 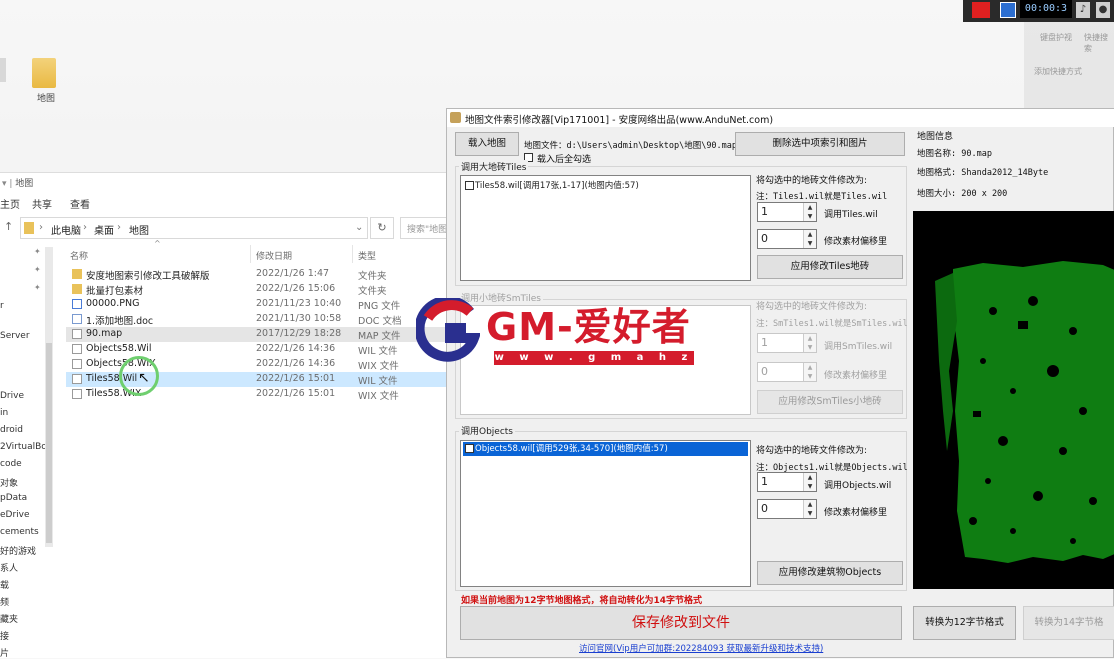 What do you see at coordinates (487, 144) in the screenshot?
I see `load-map-button: 载入地图` at bounding box center [487, 144].